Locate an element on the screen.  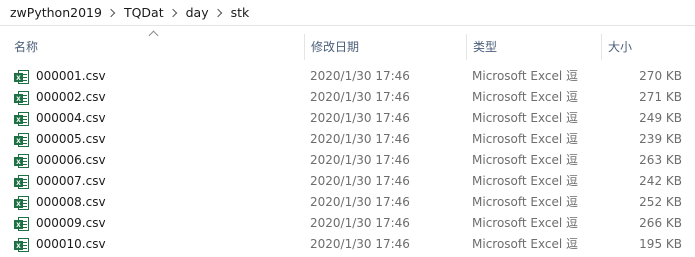
breadcrumb-item-stk: stk is located at coordinates (240, 12).